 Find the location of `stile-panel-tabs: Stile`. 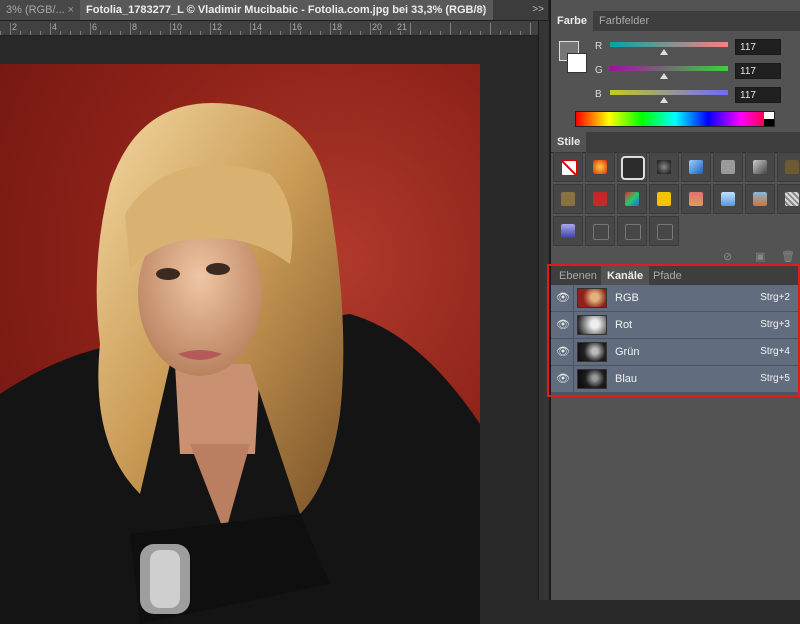

stile-panel-tabs: Stile is located at coordinates (675, 142).